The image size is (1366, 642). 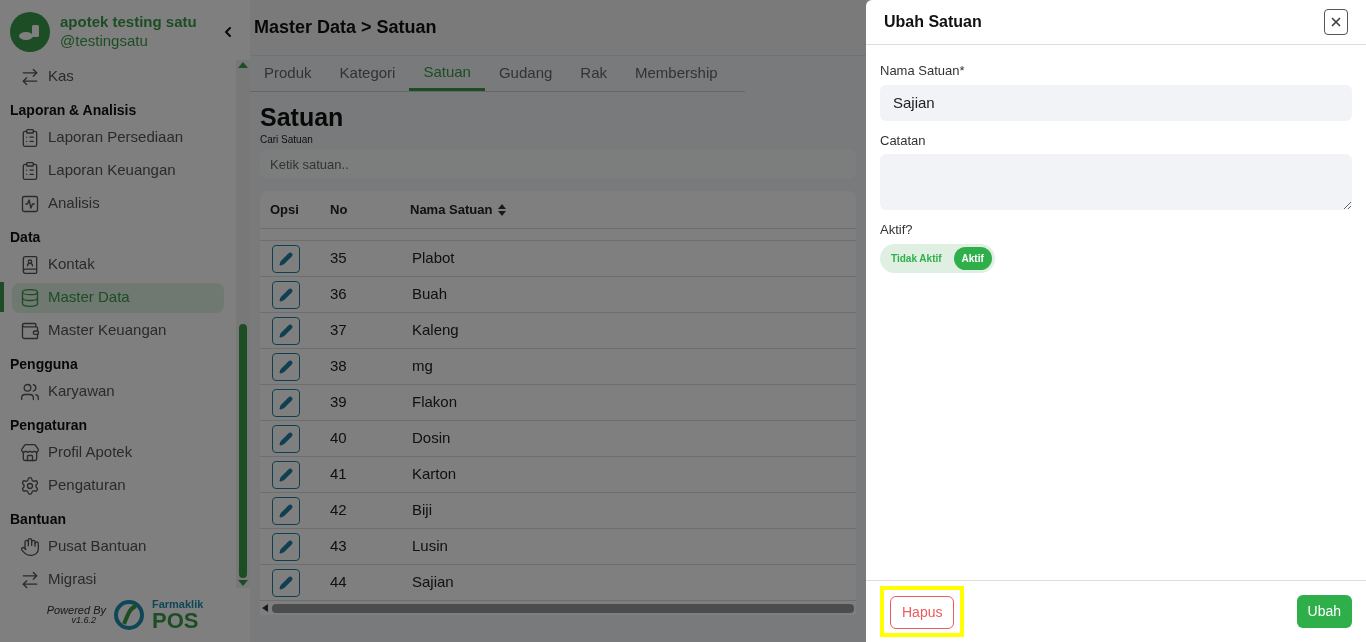 I want to click on table-cell-text: 39, so click(x=338, y=402).